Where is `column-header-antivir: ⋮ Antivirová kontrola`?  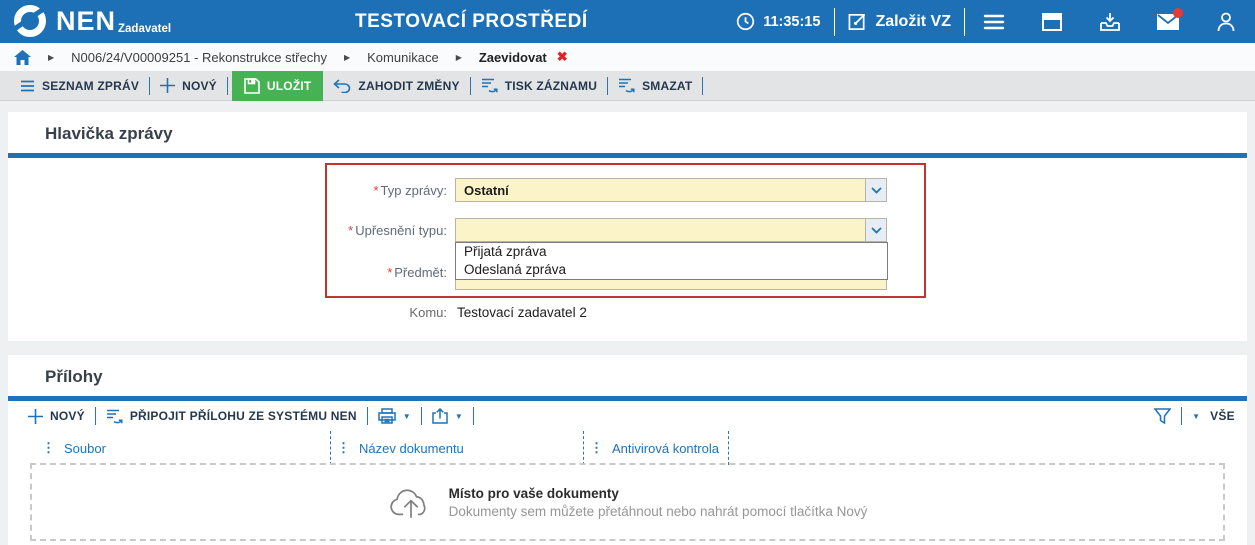 column-header-antivir: ⋮ Antivirová kontrola is located at coordinates (654, 448).